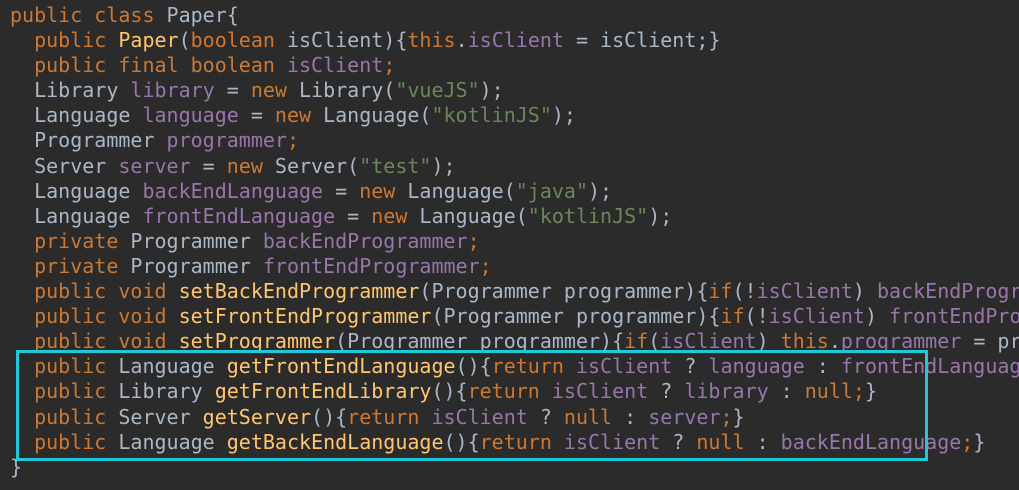  Describe the element at coordinates (166, 391) in the screenshot. I see `code-token-plain: Library` at that location.